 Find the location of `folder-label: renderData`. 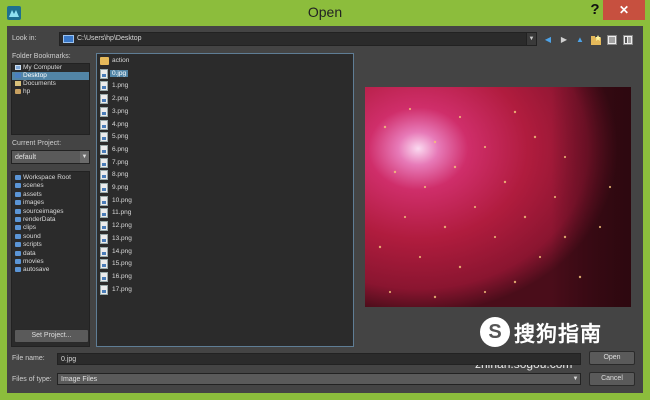

folder-label: renderData is located at coordinates (39, 219).